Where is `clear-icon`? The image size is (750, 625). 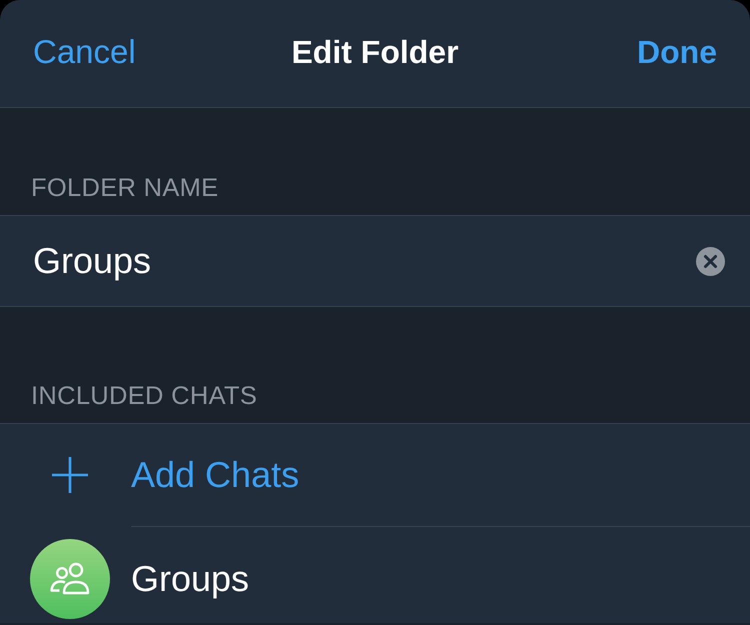
clear-icon is located at coordinates (710, 261).